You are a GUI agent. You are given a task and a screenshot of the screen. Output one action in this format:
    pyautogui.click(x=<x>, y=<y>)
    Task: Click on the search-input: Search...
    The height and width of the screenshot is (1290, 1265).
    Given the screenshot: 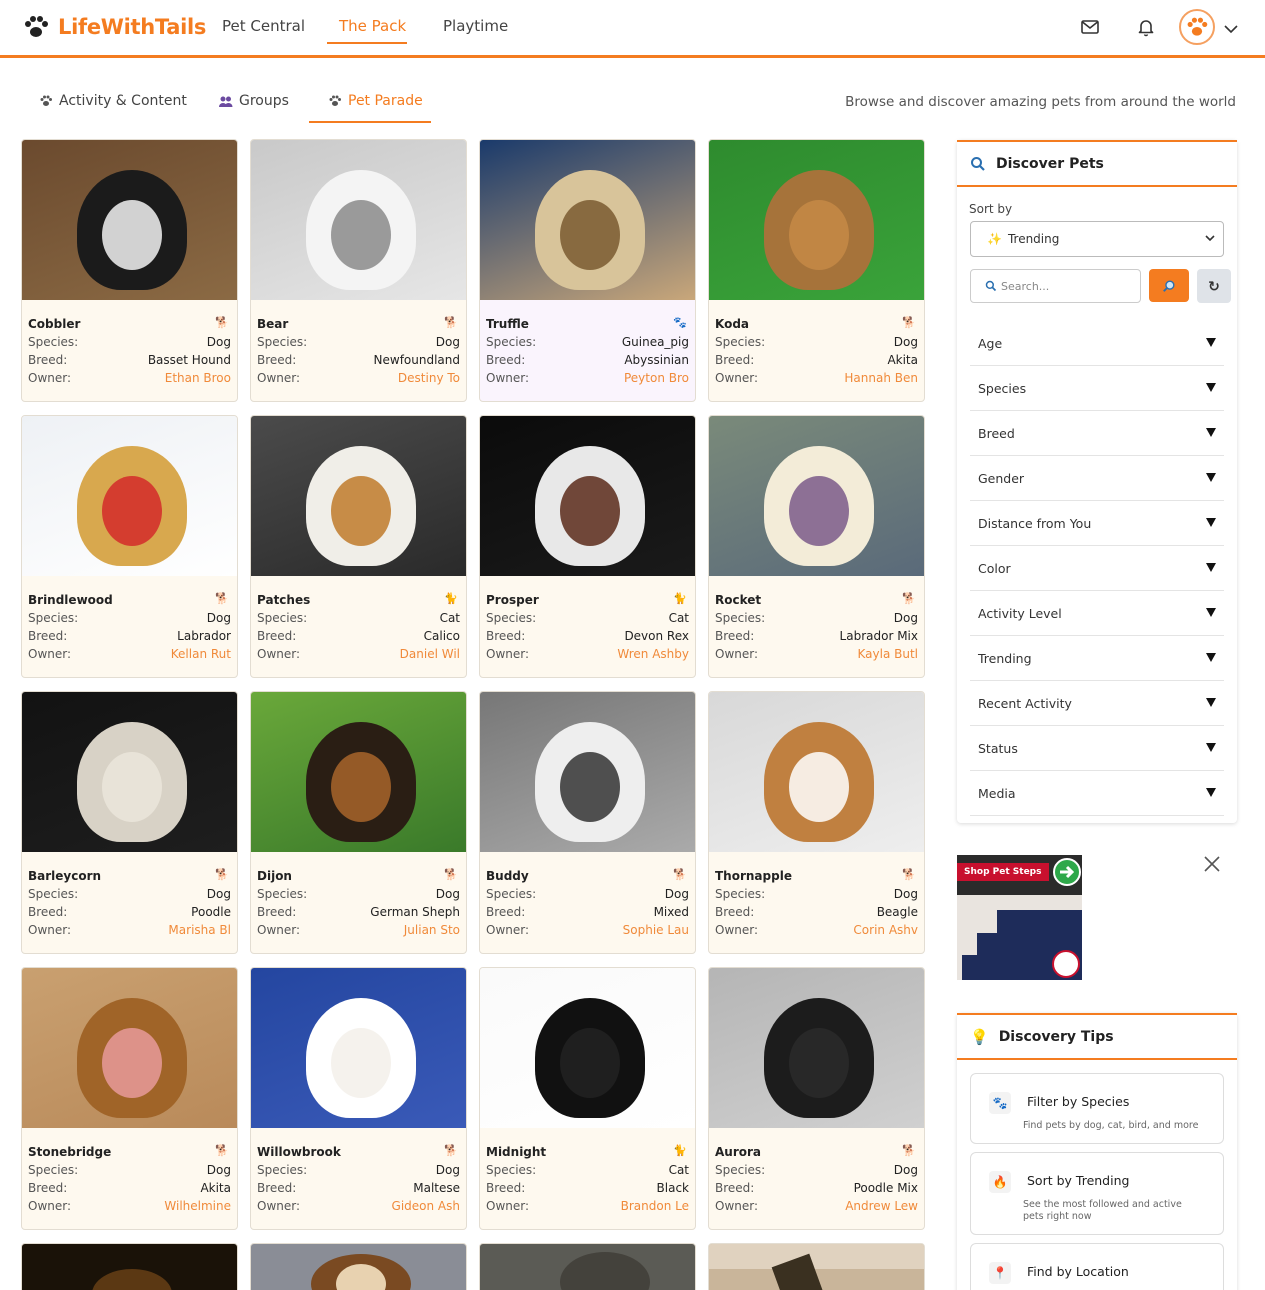 What is the action you would take?
    pyautogui.click(x=1055, y=286)
    